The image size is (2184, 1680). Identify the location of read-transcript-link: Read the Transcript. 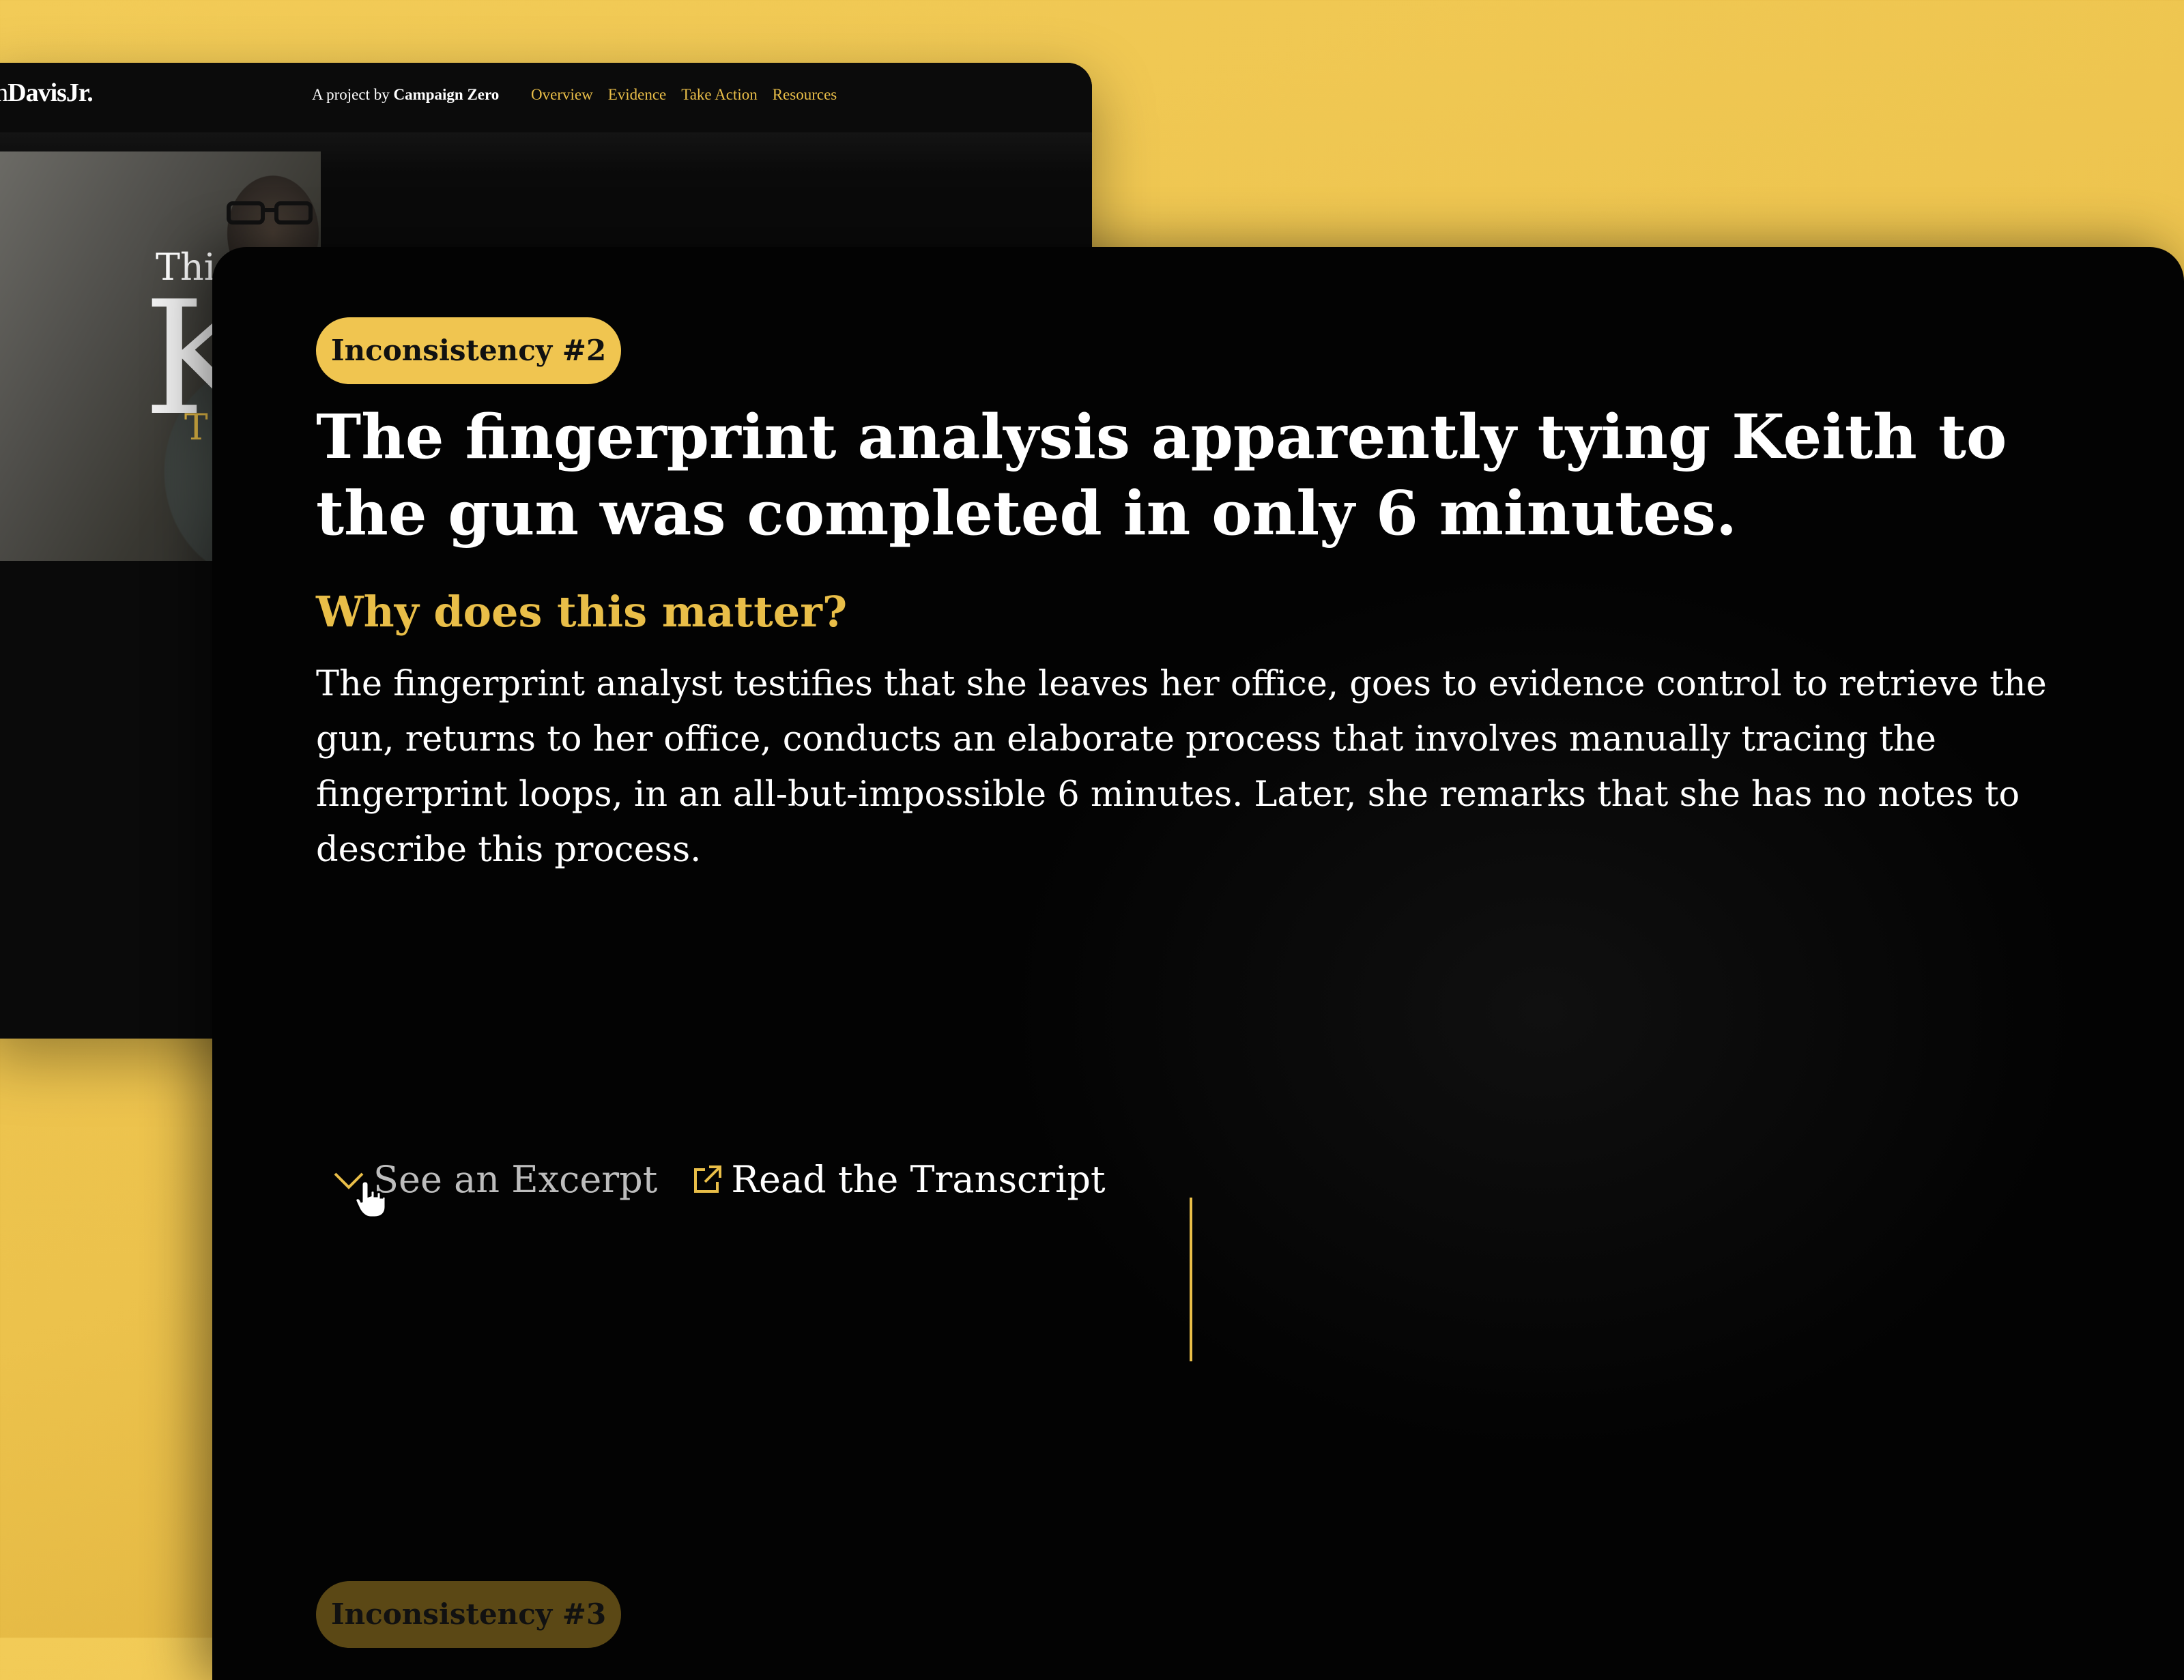
(898, 1179).